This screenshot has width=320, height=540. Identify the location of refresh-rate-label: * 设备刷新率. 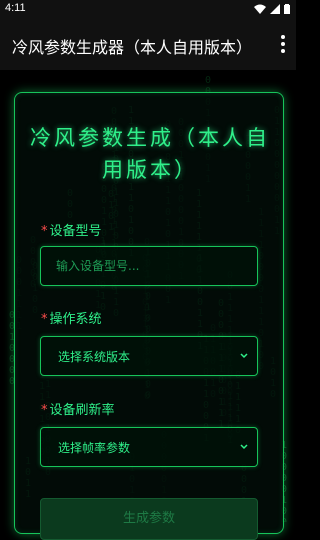
(78, 408).